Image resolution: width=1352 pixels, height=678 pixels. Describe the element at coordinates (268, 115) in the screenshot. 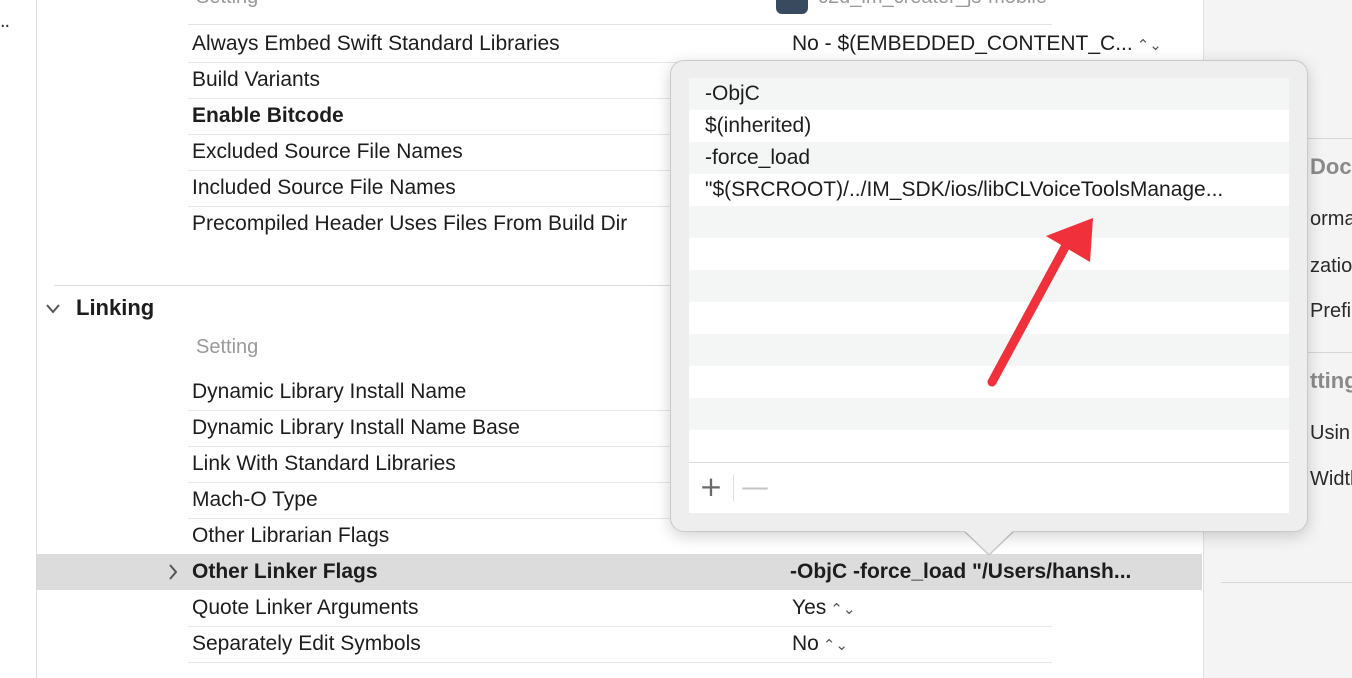

I see `setting-name: Enable Bitcode` at that location.